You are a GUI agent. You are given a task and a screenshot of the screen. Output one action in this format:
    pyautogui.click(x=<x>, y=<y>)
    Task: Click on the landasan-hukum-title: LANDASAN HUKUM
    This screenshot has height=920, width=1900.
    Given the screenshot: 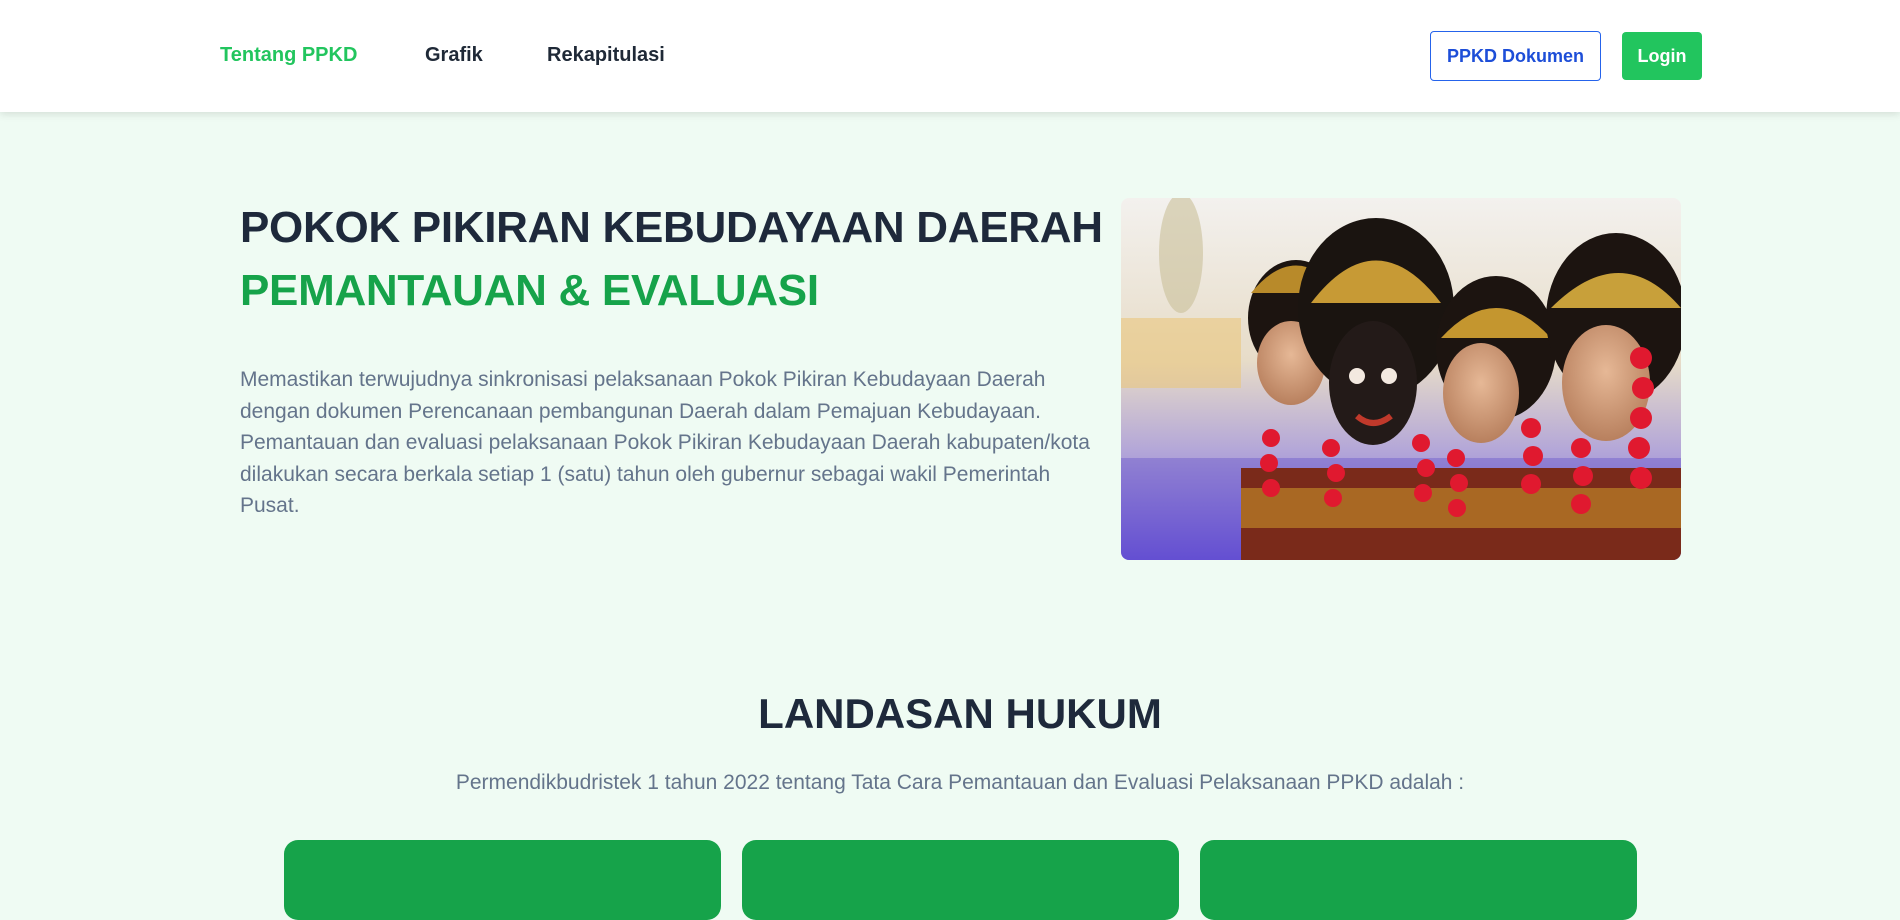 What is the action you would take?
    pyautogui.click(x=960, y=713)
    